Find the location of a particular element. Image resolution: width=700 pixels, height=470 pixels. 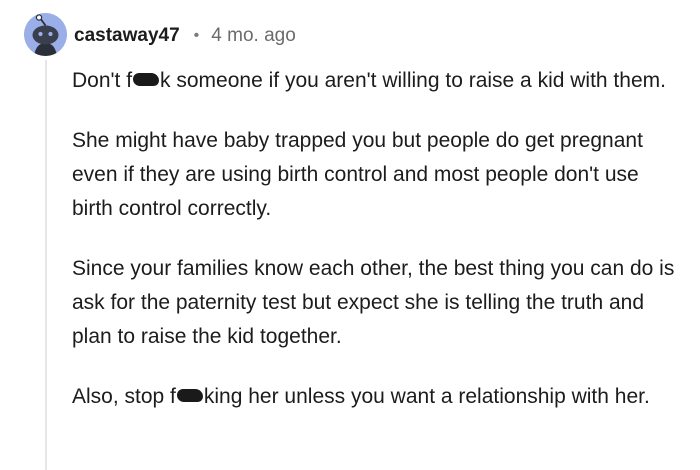

reddit-snoo-avatar-icon is located at coordinates (45, 34).